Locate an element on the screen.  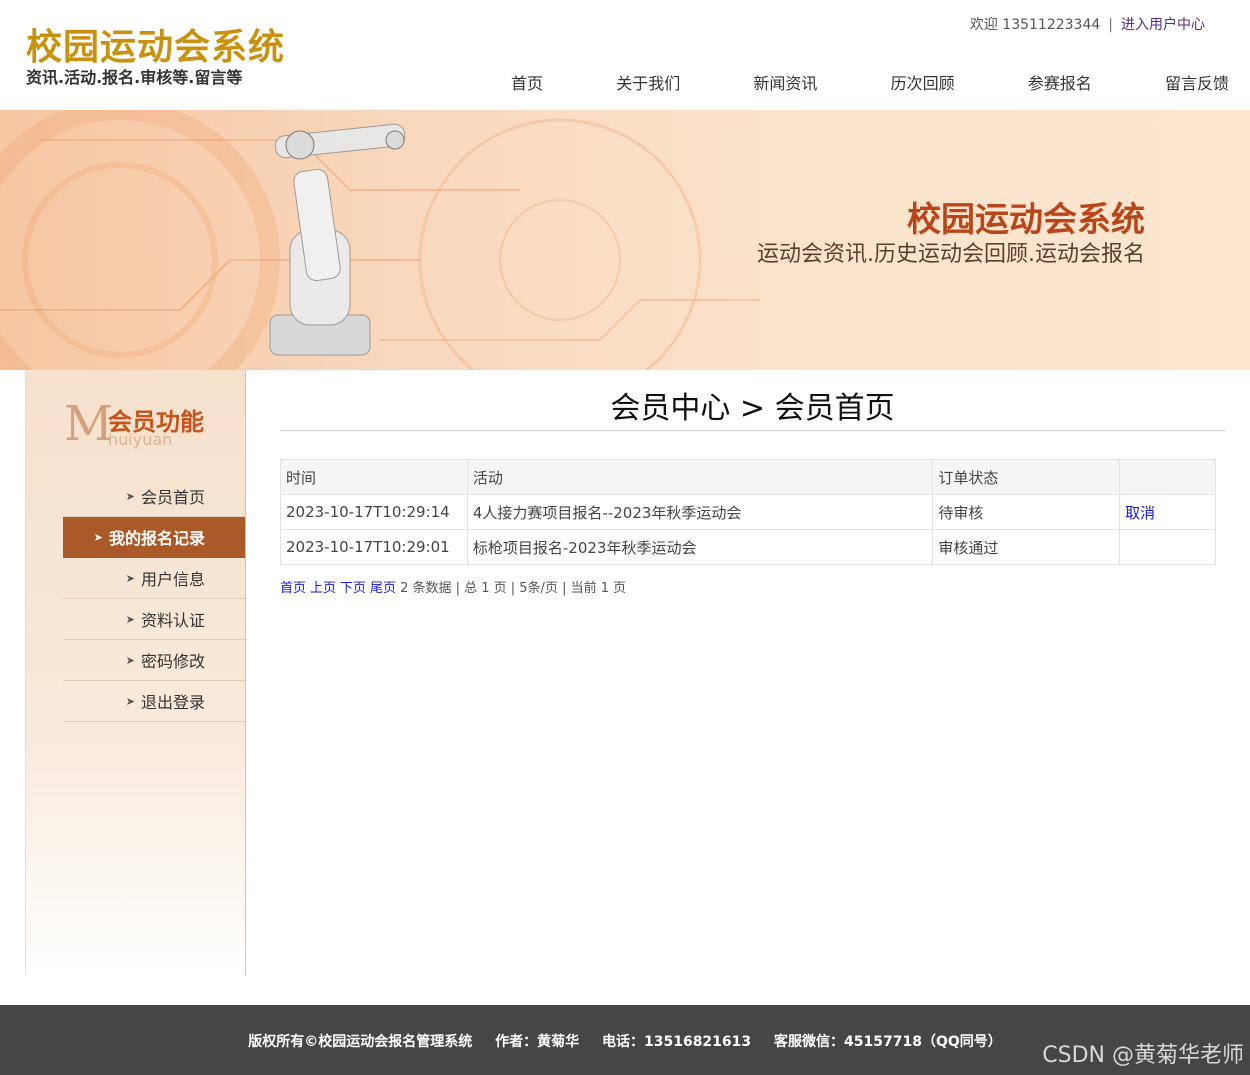
column-header-action is located at coordinates (1167, 477).